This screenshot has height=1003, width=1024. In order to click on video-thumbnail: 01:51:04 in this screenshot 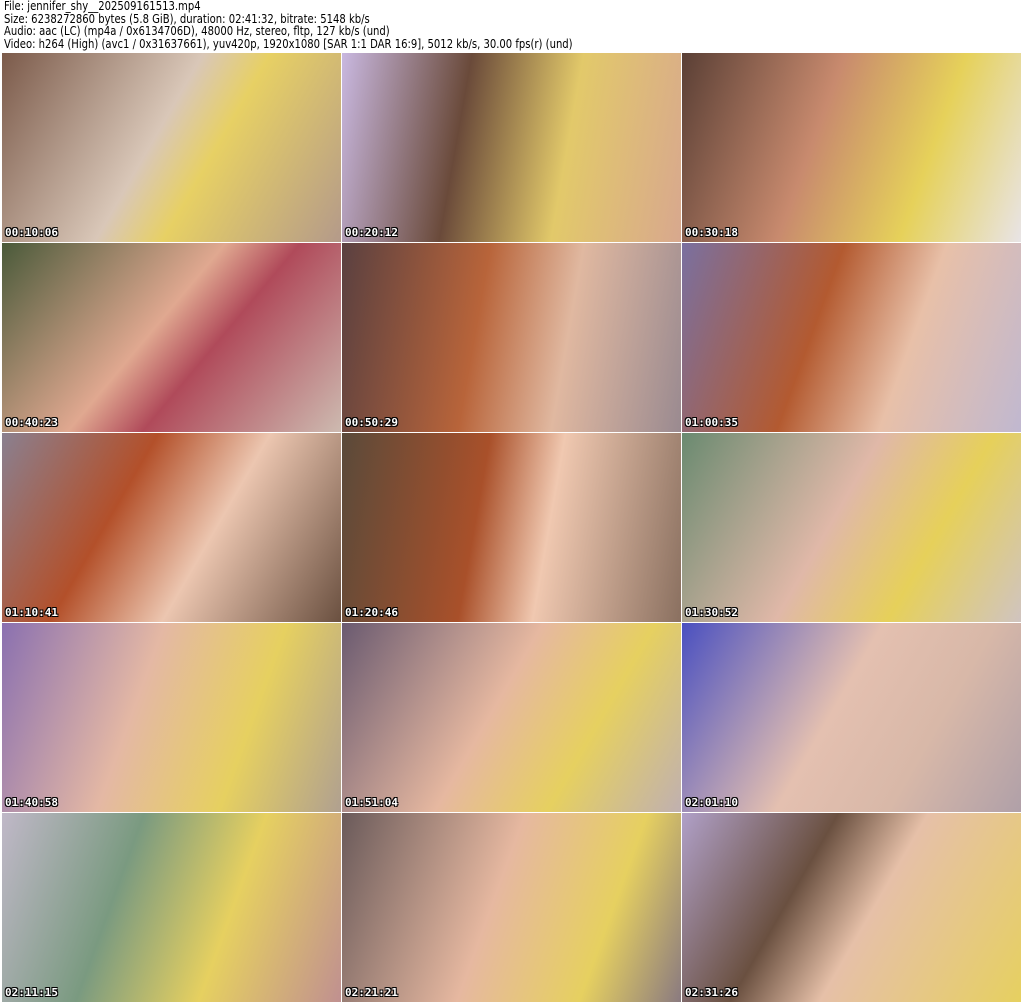, I will do `click(511, 717)`.